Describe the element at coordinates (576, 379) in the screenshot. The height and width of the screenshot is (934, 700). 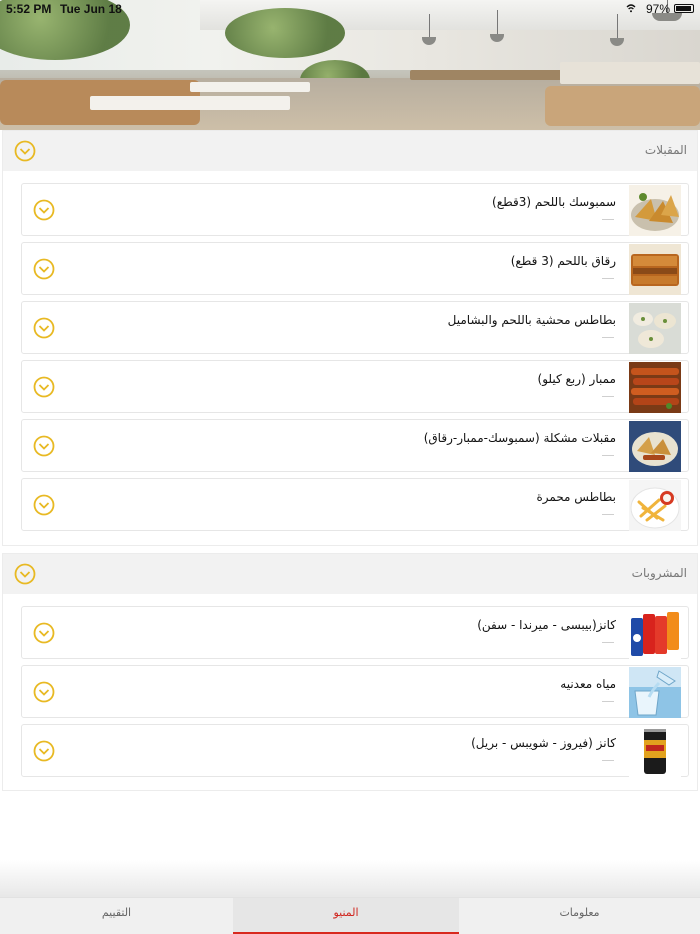
I see `menu-item-name: ممبار (ربع كيلو)` at that location.